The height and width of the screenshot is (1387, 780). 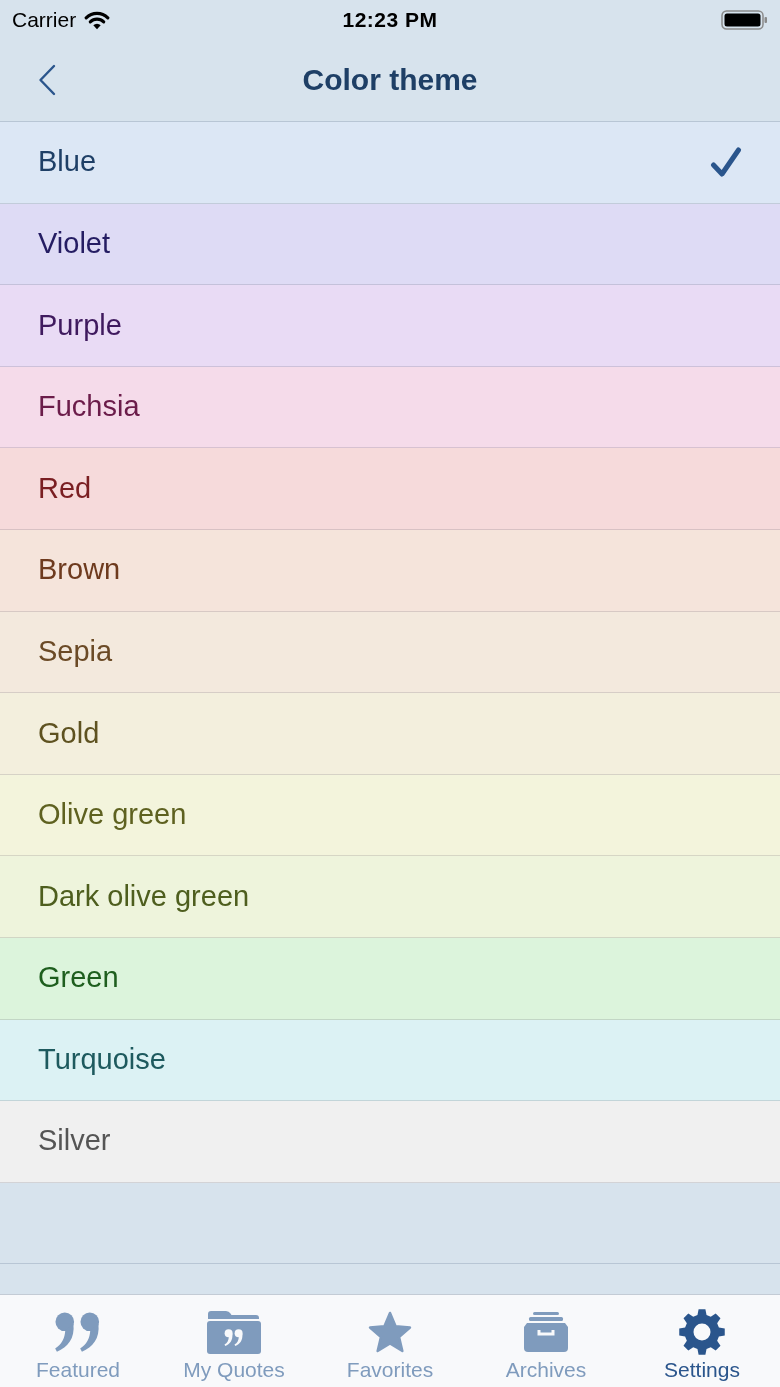 I want to click on theme-option: Red, so click(x=390, y=489).